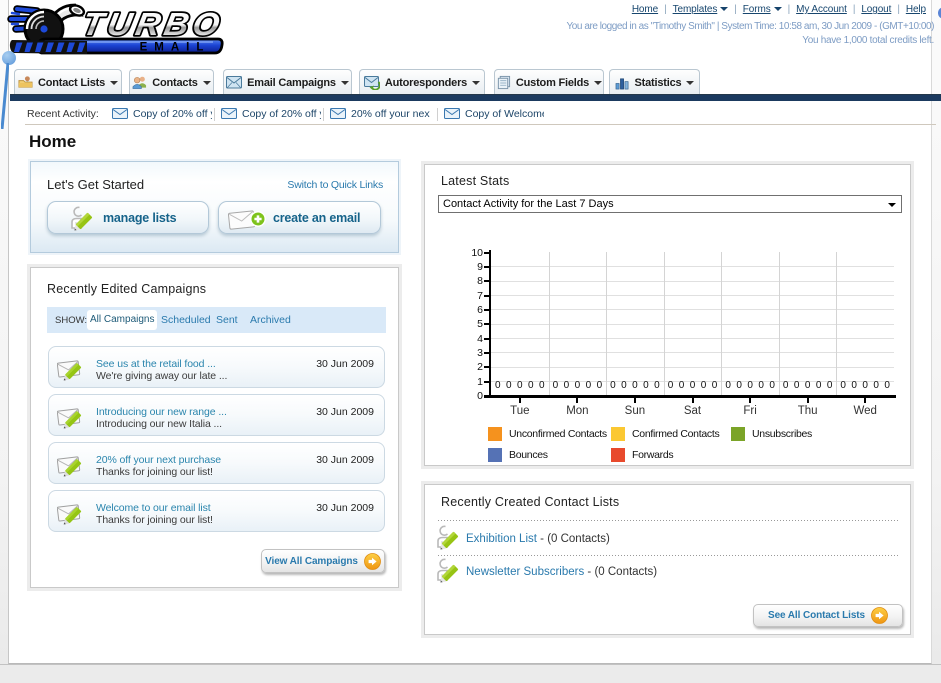 The image size is (941, 683). Describe the element at coordinates (175, 48) in the screenshot. I see `svg-text: EMAIL` at that location.